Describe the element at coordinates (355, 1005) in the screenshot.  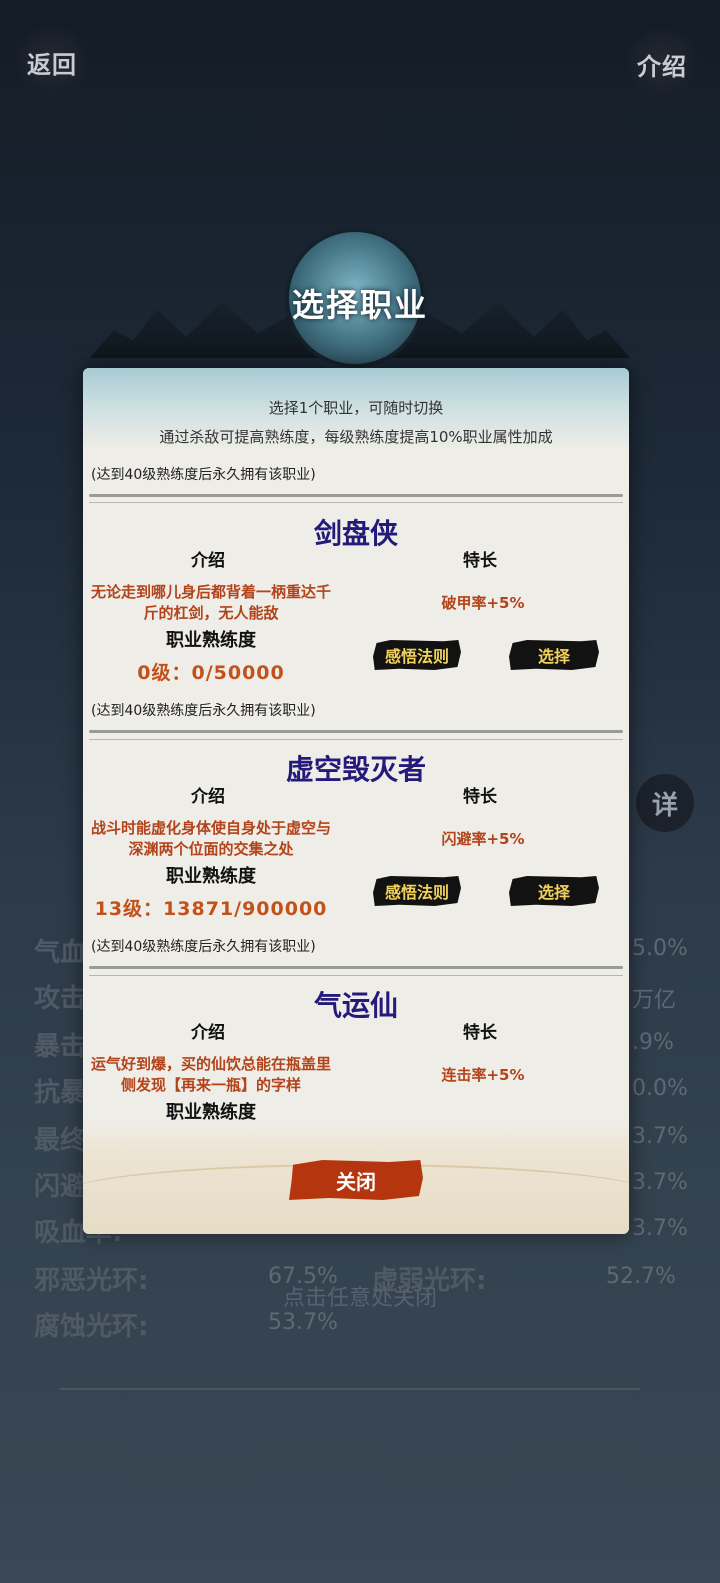
I see `job-name: 气运仙` at that location.